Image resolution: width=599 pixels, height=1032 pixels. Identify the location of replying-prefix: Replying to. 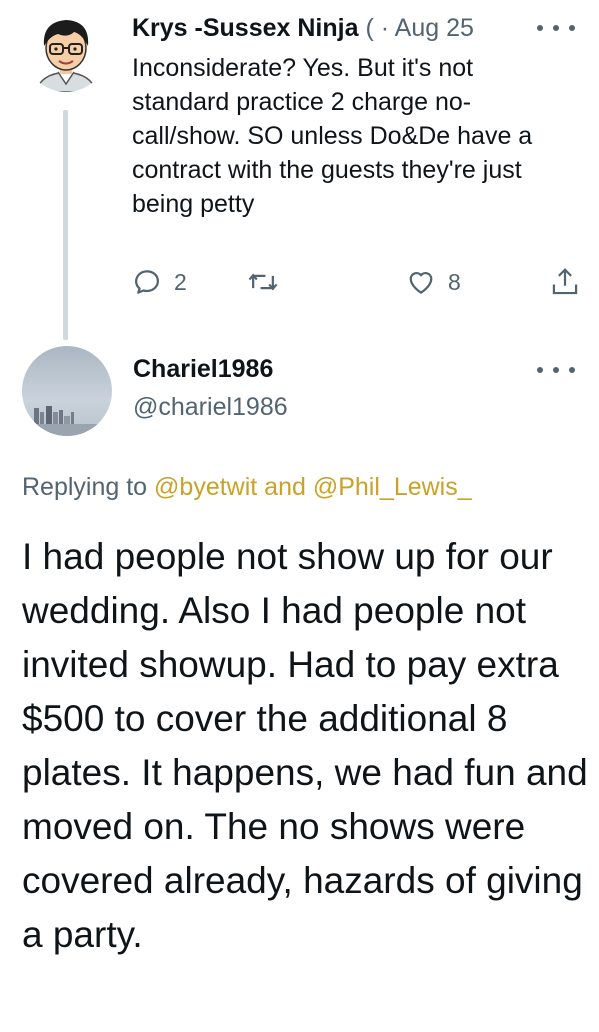
(85, 487).